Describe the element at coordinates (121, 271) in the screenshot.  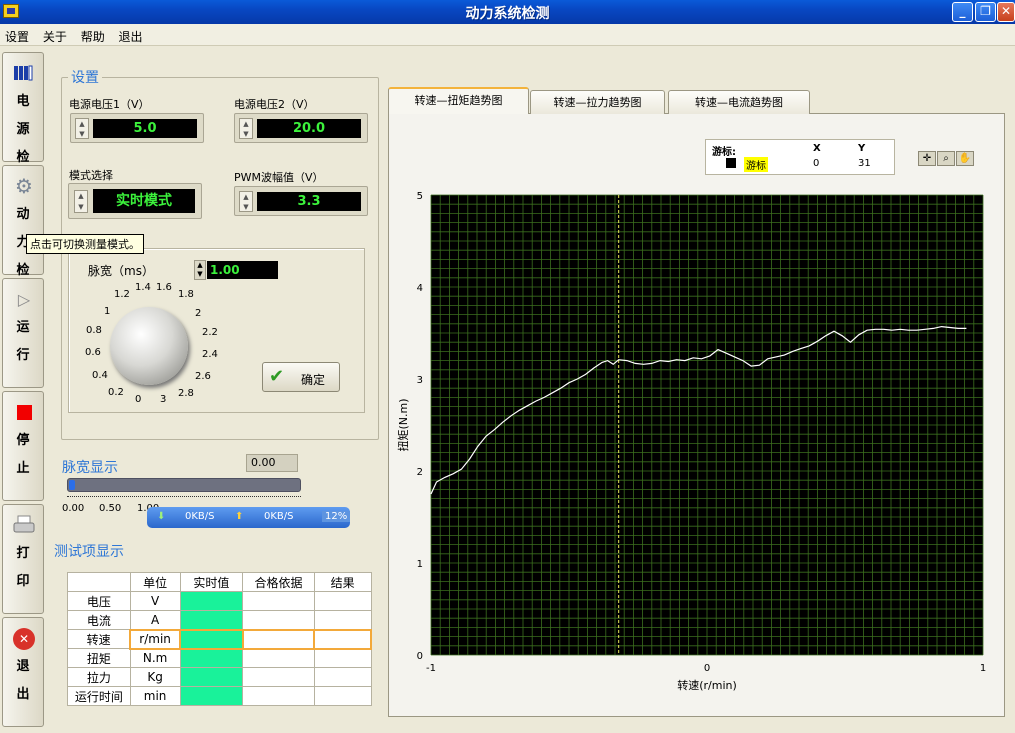
I see `pulse-width-label: 脉宽（ms）` at that location.